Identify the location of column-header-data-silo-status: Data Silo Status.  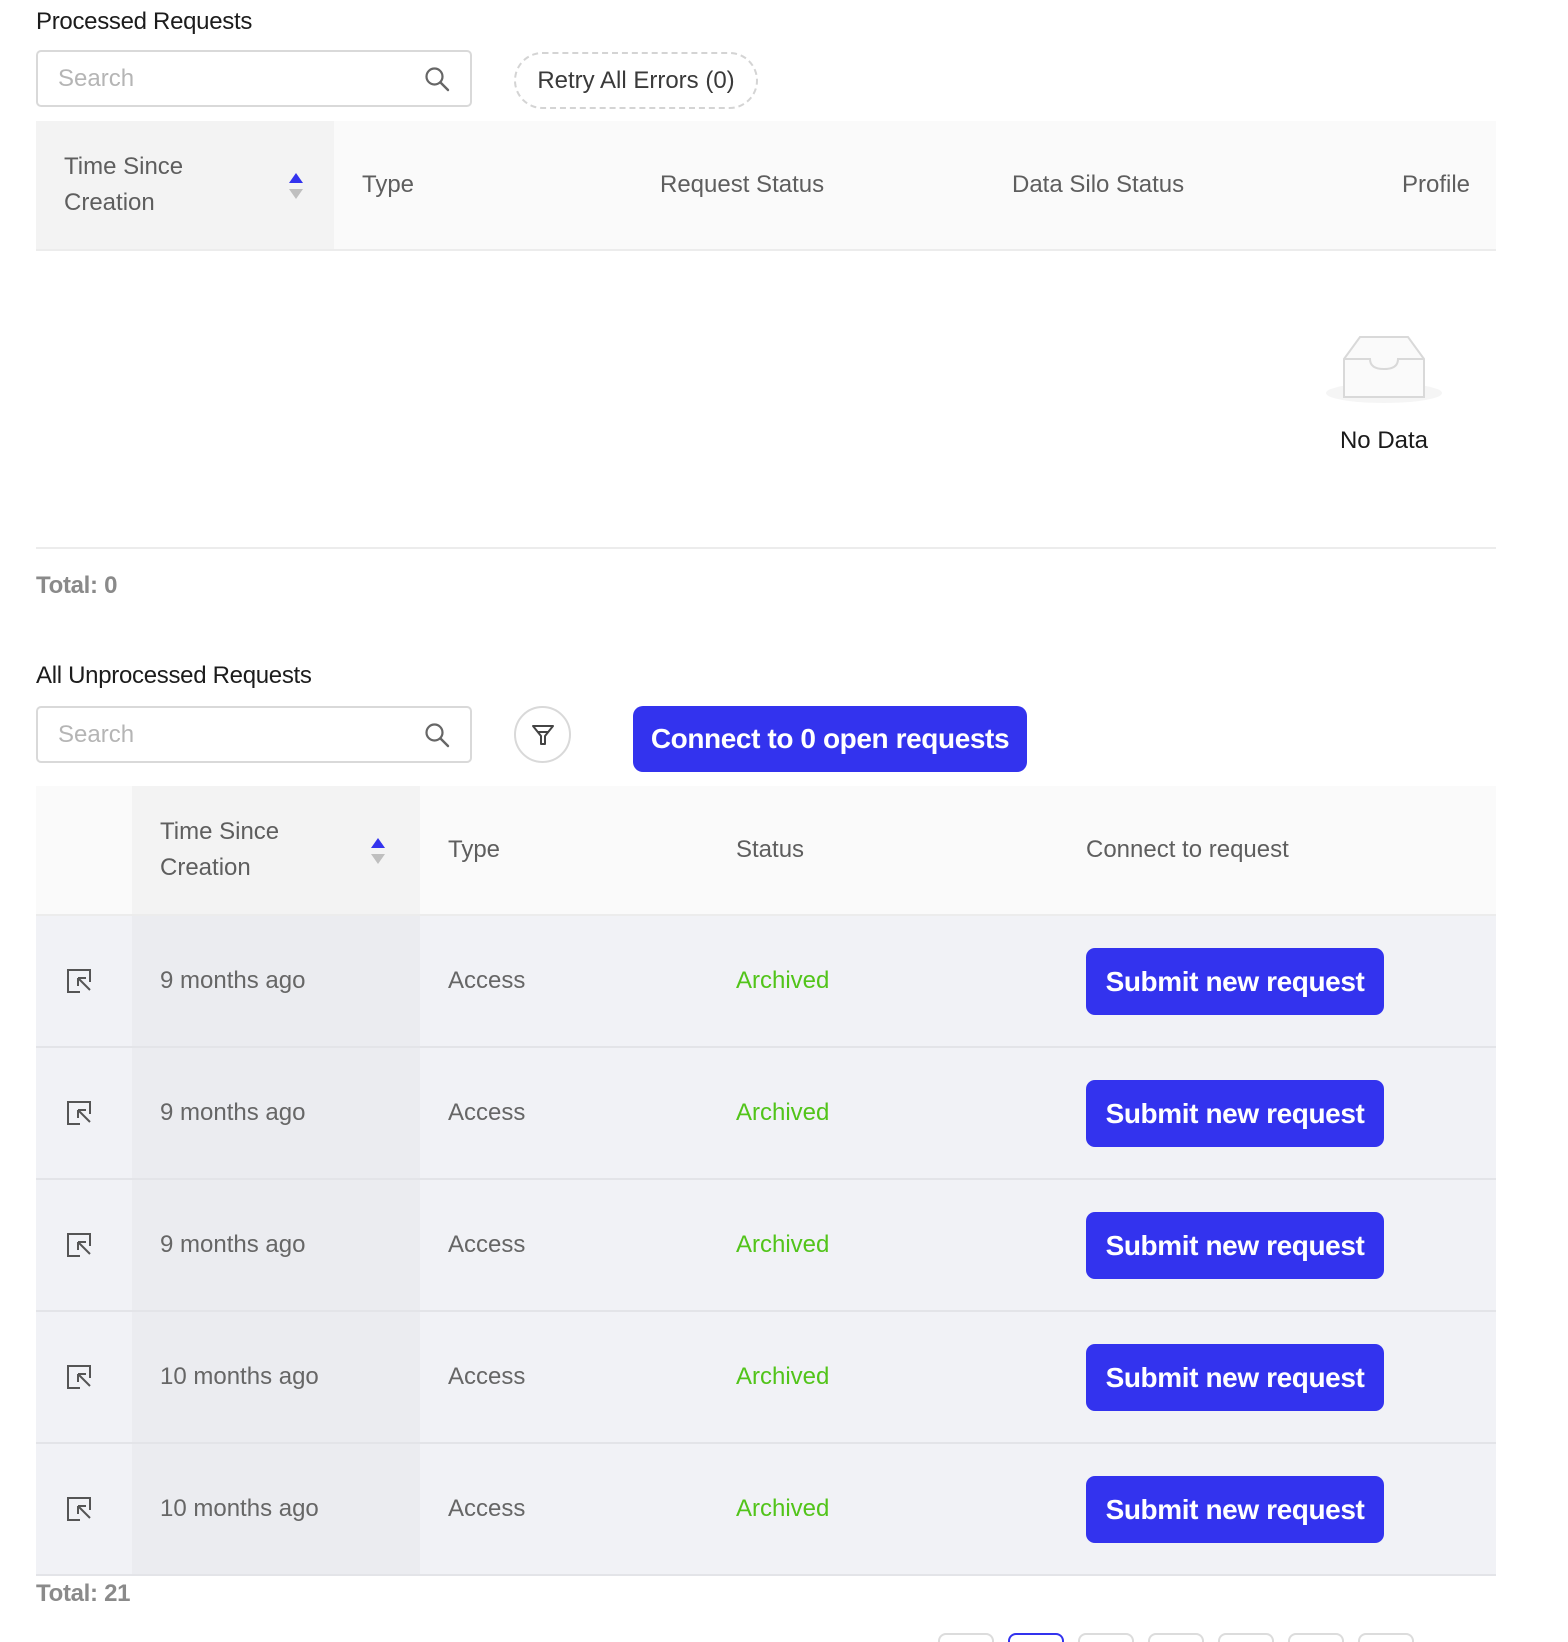
(1098, 184).